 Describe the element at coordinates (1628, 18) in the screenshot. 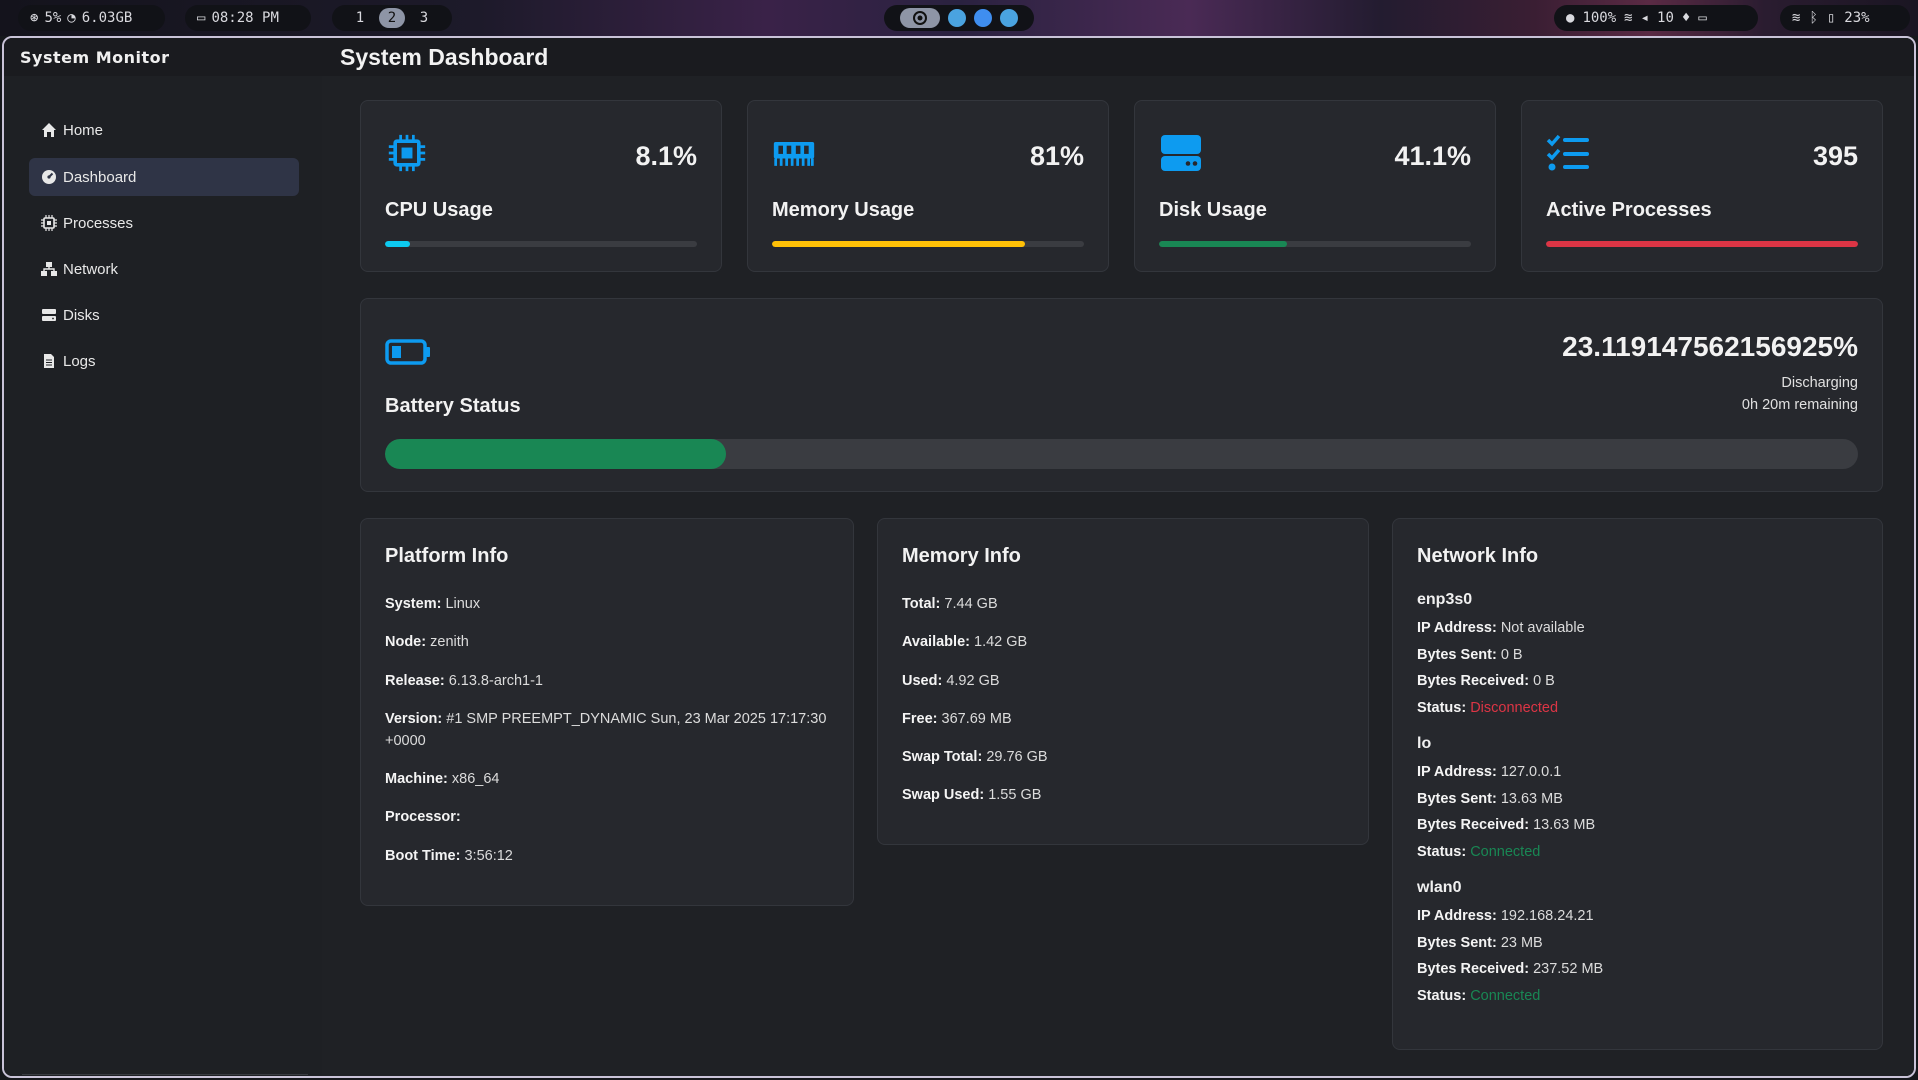

I see `wifi-icon: ≋` at that location.